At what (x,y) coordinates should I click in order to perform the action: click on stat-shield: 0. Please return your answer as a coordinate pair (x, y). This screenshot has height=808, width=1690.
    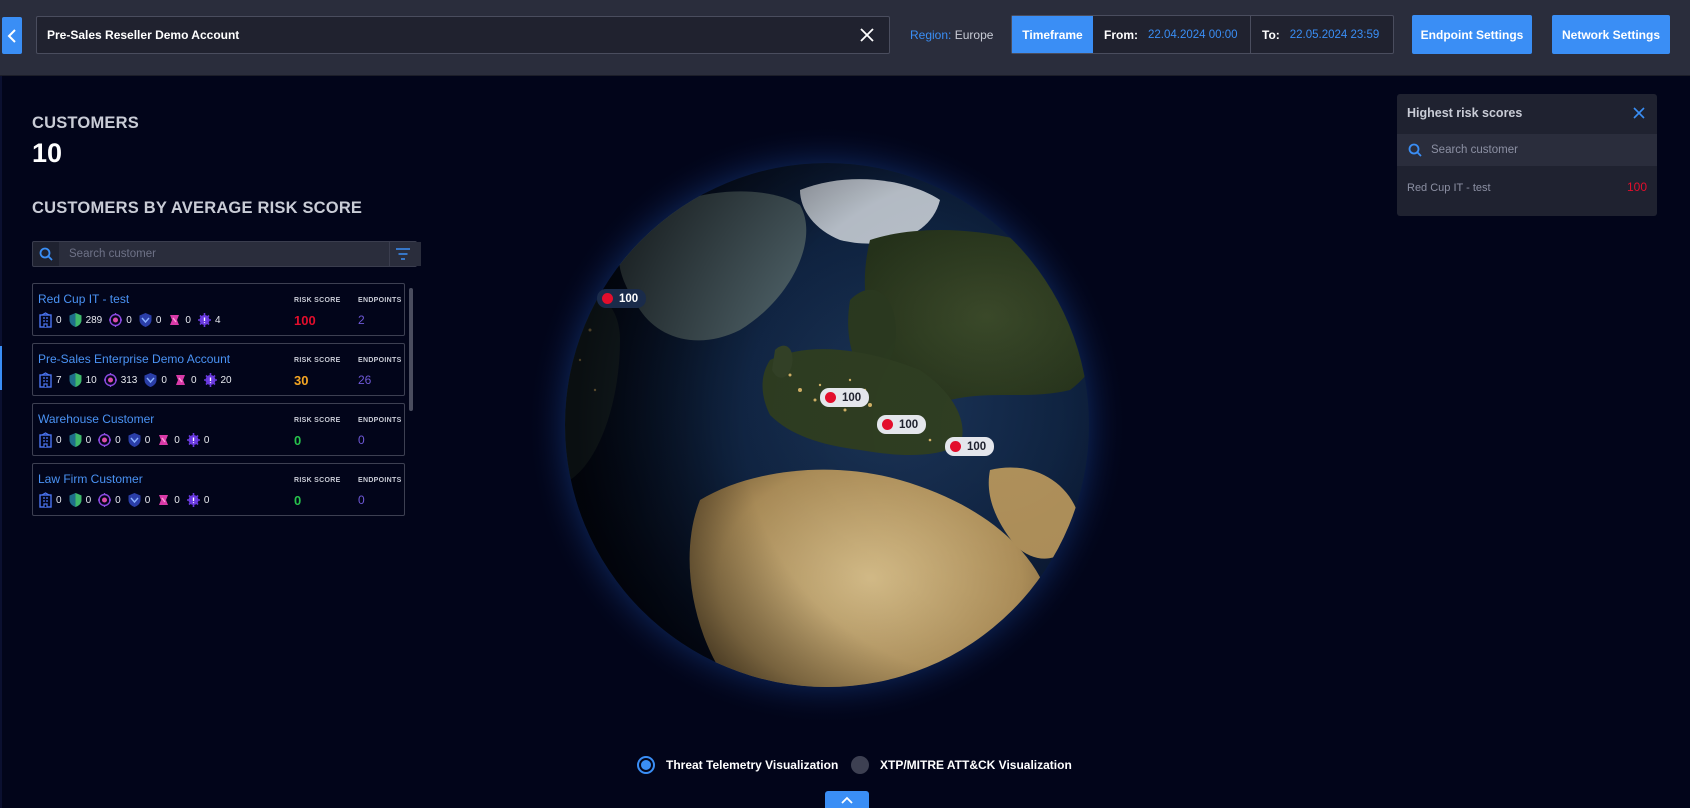
    Looking at the image, I should click on (79, 440).